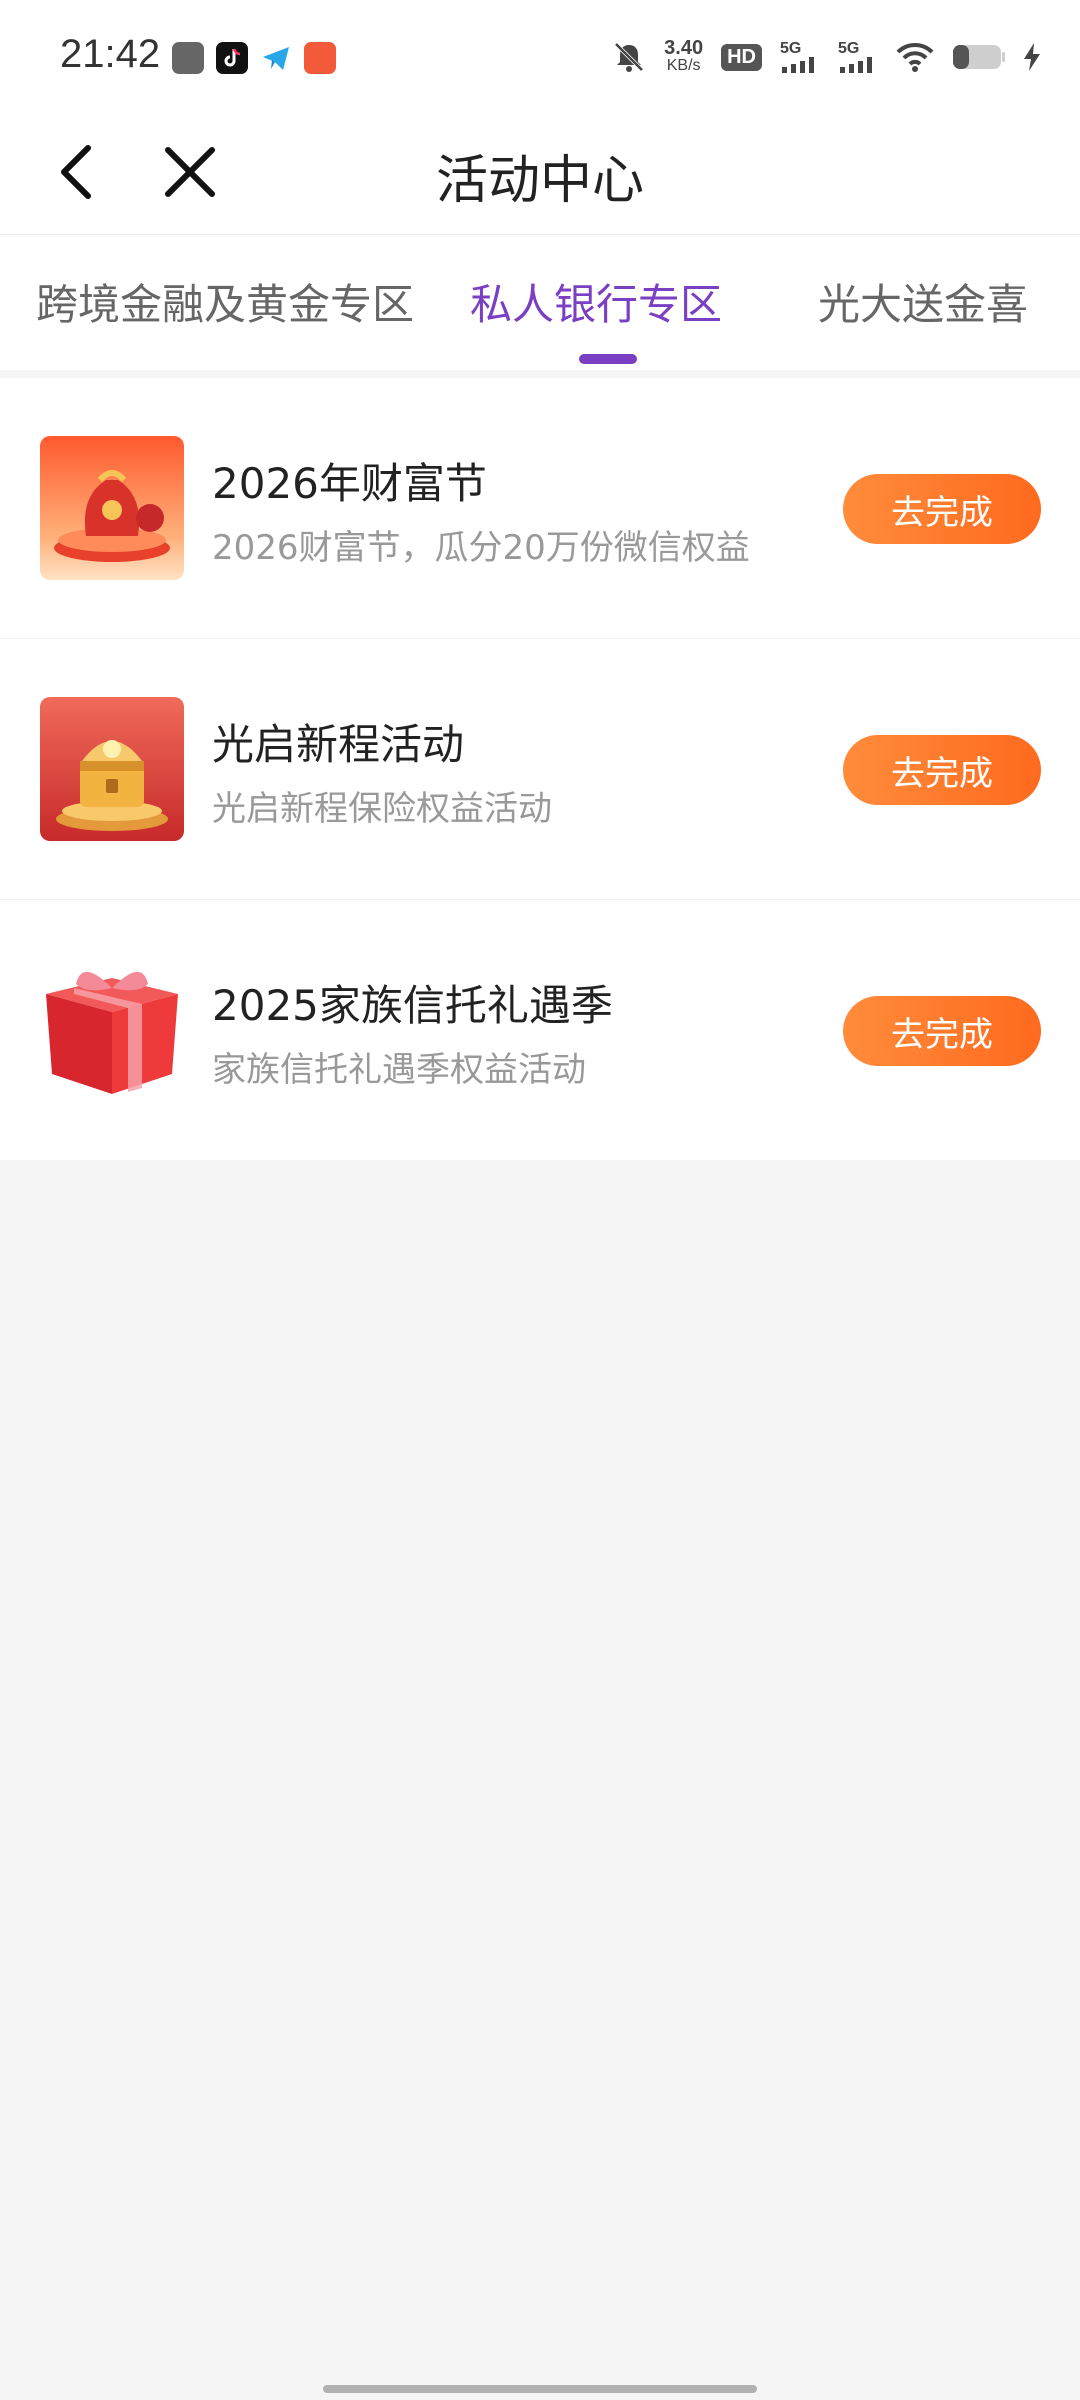  What do you see at coordinates (112, 508) in the screenshot?
I see `gift-bag-stage-icon` at bounding box center [112, 508].